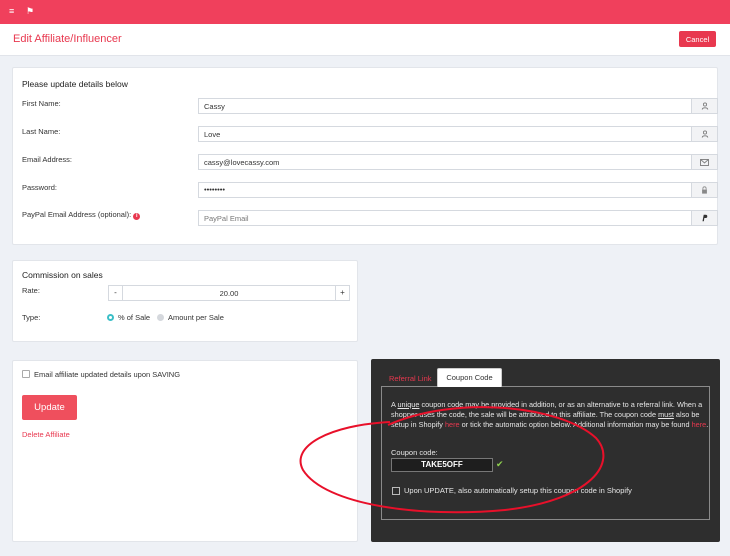 The height and width of the screenshot is (556, 730). What do you see at coordinates (49, 407) in the screenshot?
I see `update-button: Update` at bounding box center [49, 407].